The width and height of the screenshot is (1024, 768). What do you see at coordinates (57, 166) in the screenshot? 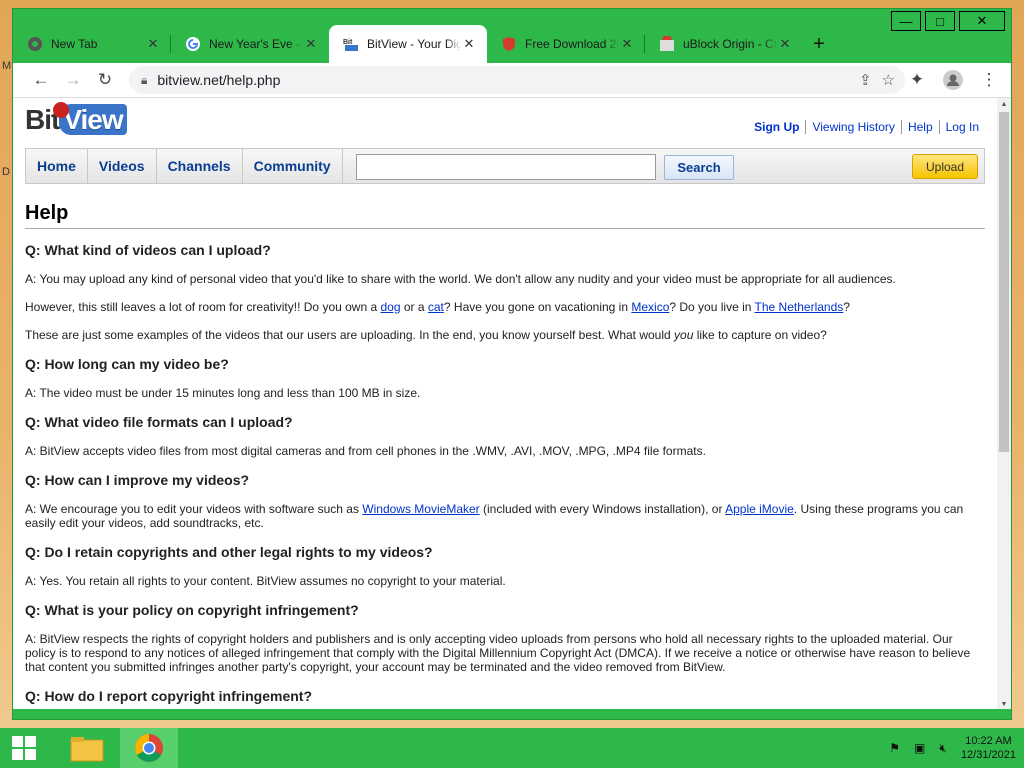
I see `nav-home: Home` at bounding box center [57, 166].